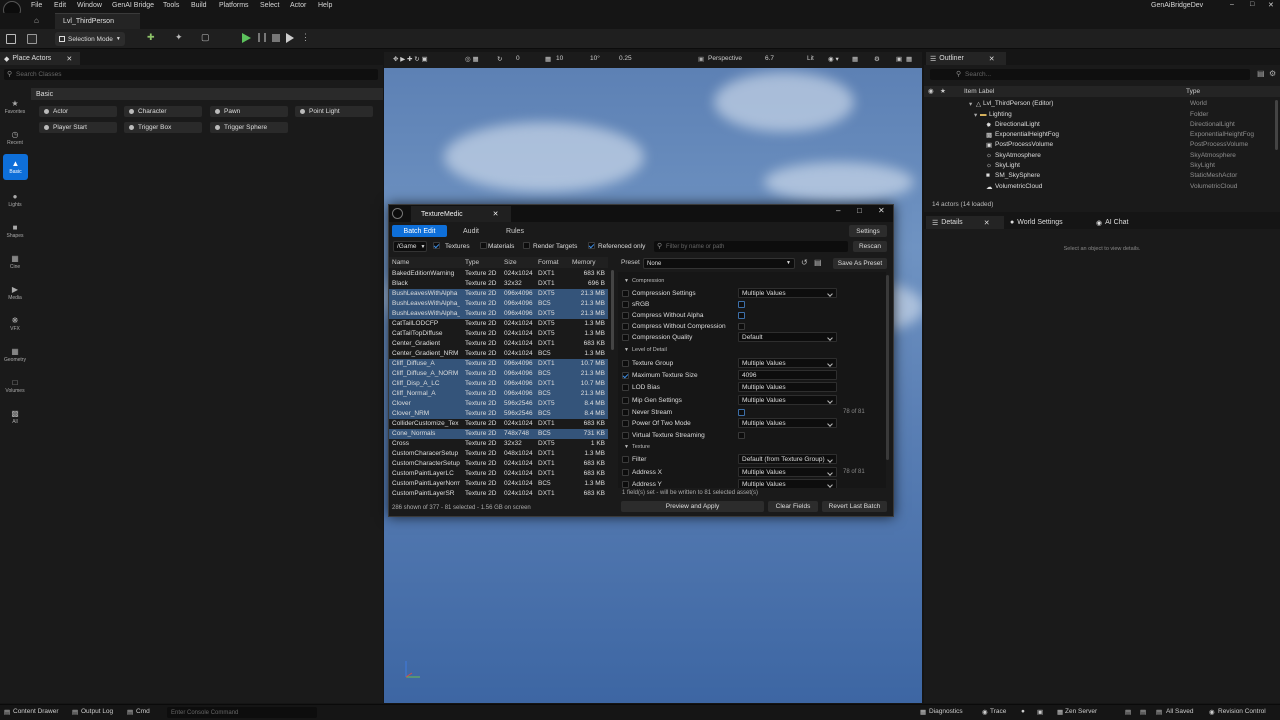 This screenshot has width=1280, height=720. Describe the element at coordinates (152, 37) in the screenshot. I see `add-actor-icon: ✚` at that location.